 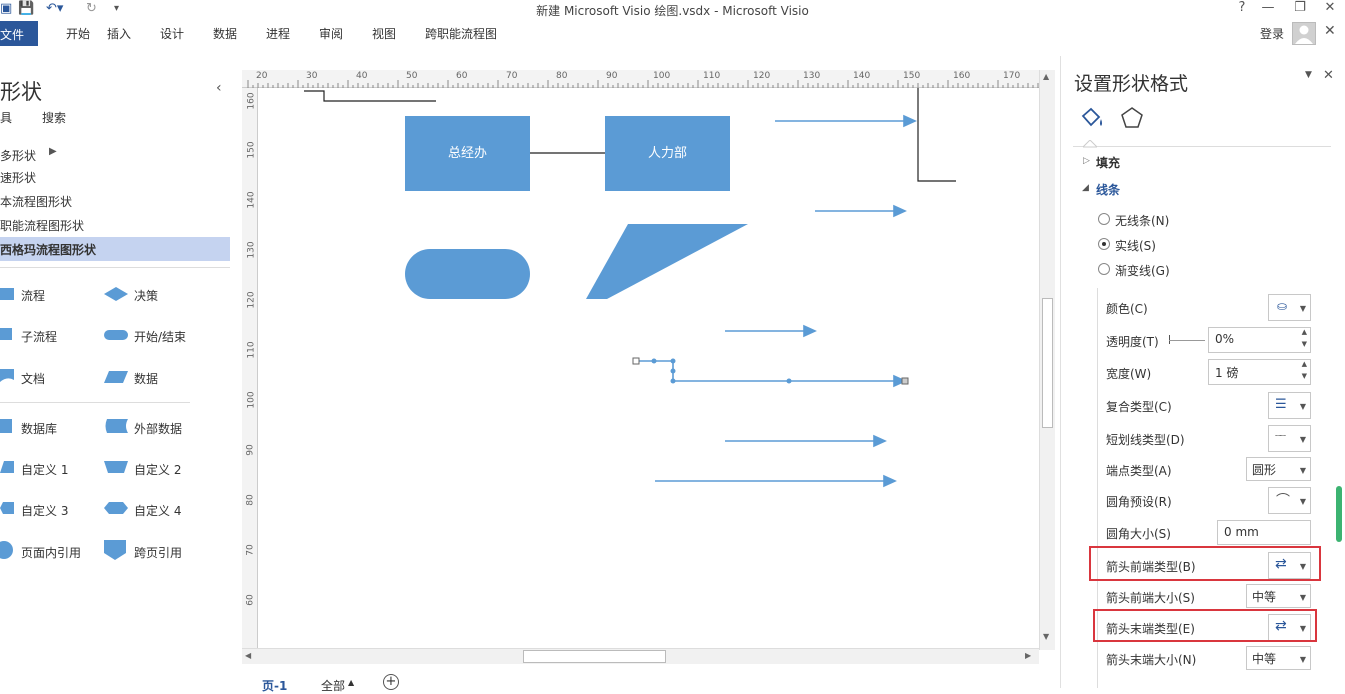 I want to click on begin-arrow-size-dropdown: 中等 ▼, so click(x=1278, y=596).